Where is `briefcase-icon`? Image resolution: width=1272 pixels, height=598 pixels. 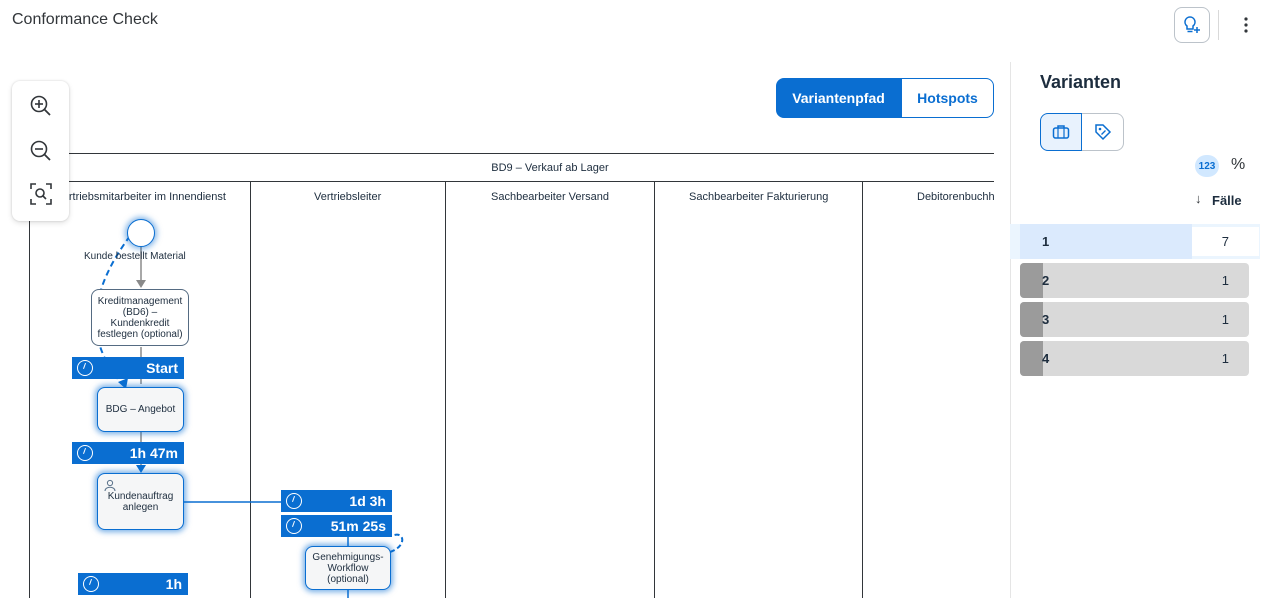
briefcase-icon is located at coordinates (1061, 132).